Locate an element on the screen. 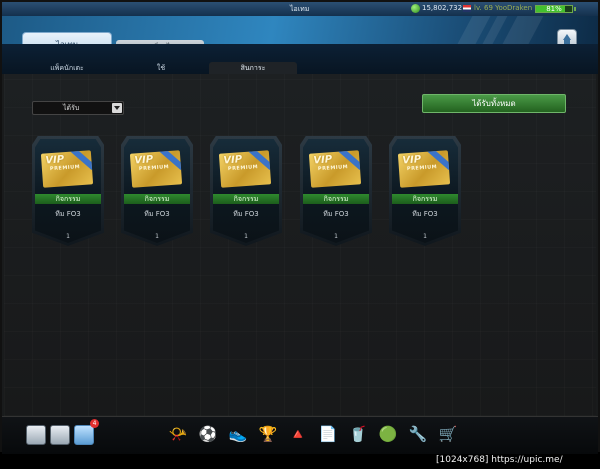  boots-icon: 👟 is located at coordinates (238, 434).